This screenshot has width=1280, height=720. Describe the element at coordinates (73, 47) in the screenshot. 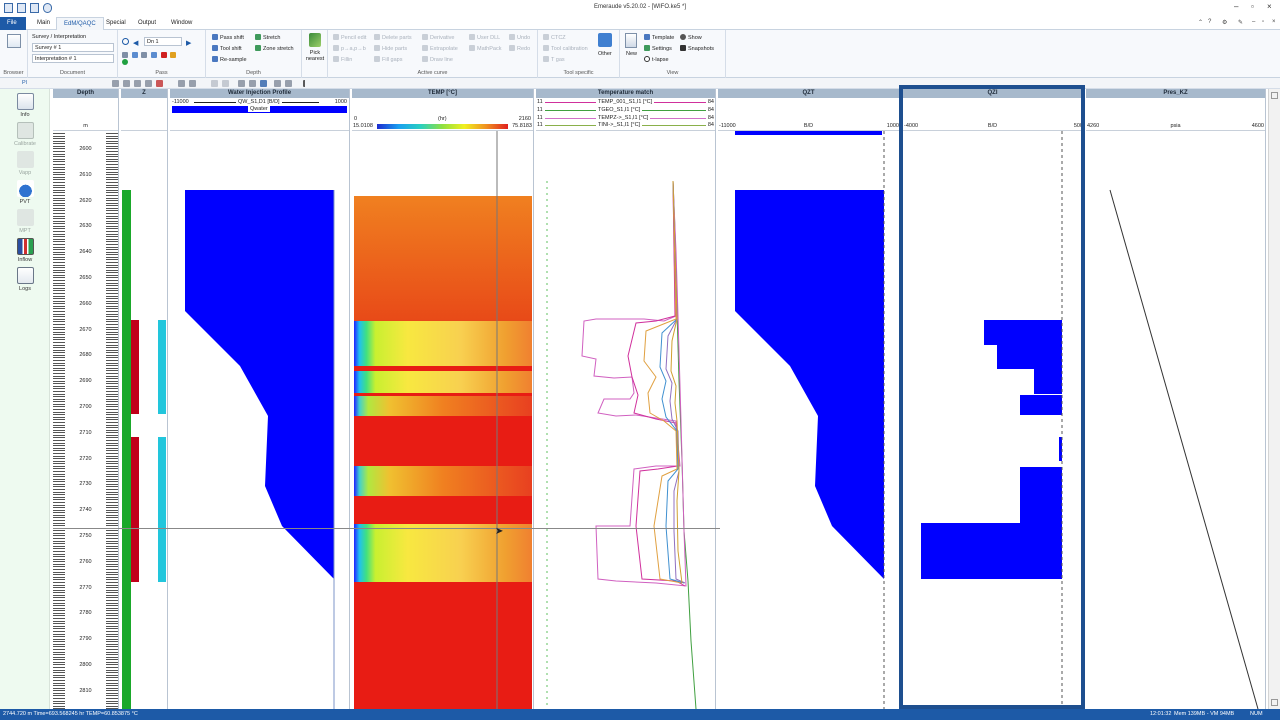

I see `survey-select: Survey # 1` at that location.